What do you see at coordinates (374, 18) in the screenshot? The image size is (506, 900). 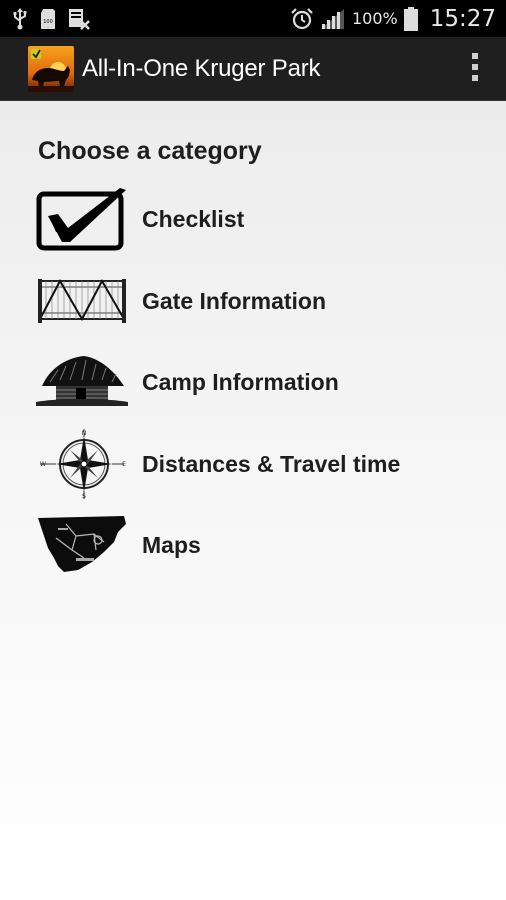 I see `battery-percent: 100%` at bounding box center [374, 18].